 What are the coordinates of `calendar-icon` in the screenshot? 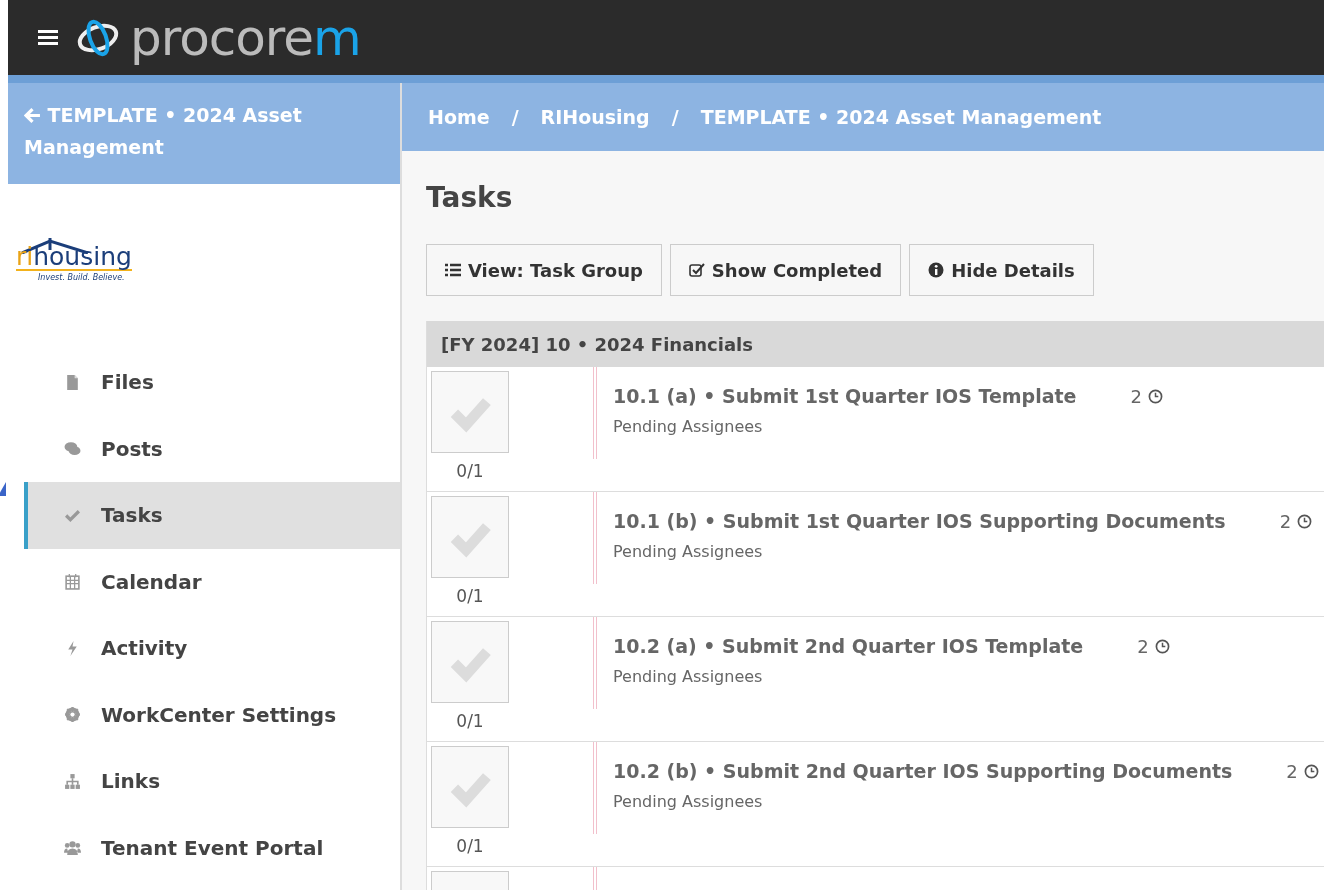 It's located at (72, 582).